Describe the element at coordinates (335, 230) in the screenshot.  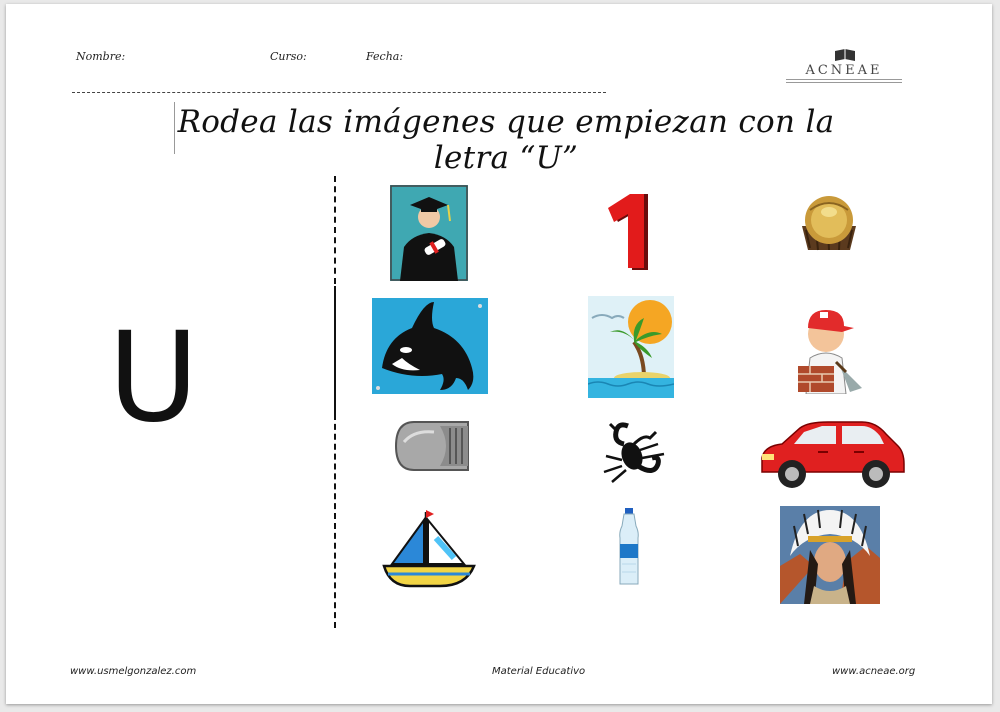
I see `divider-dashed-top` at that location.